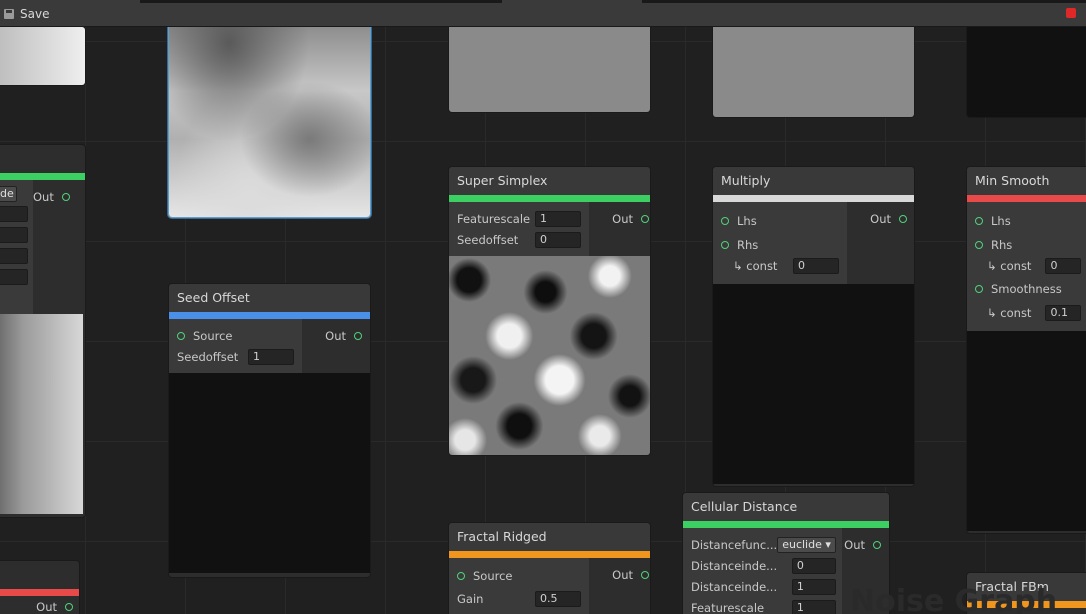 This screenshot has width=1086, height=614. Describe the element at coordinates (558, 598) in the screenshot. I see `gain-field: 0.5` at that location.